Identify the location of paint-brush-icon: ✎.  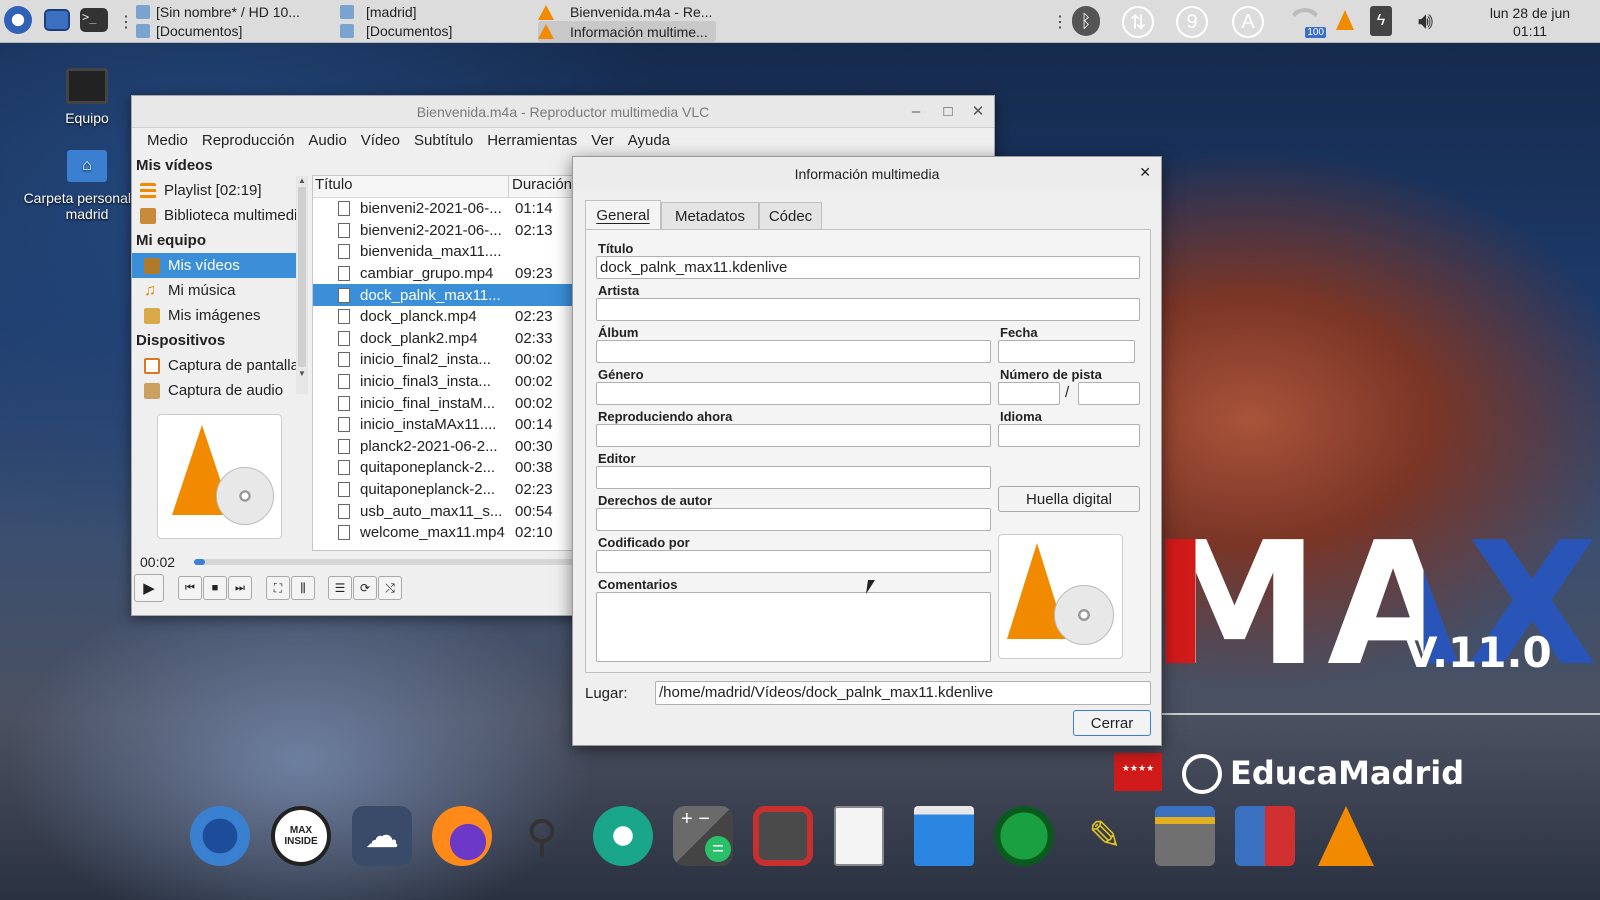
(1105, 836).